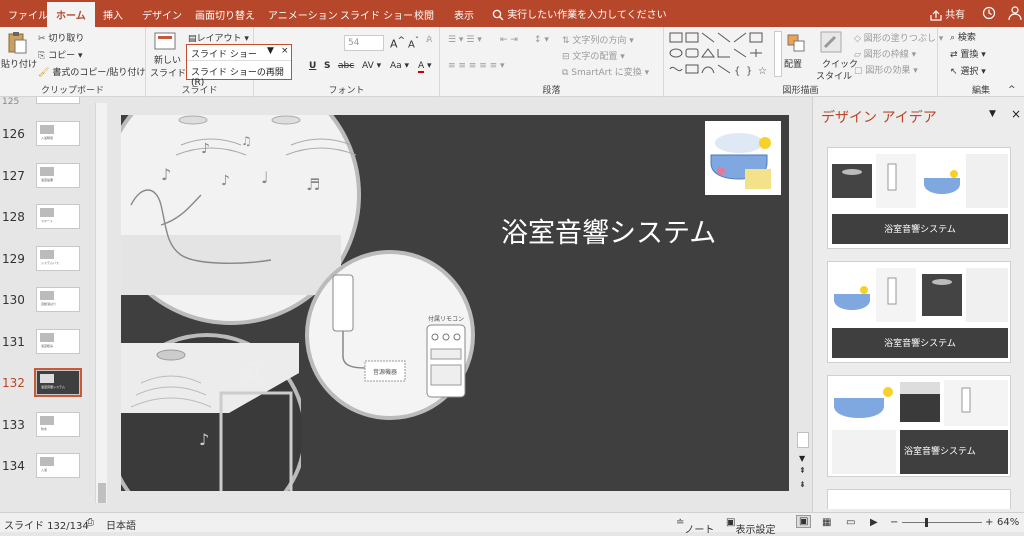 Image resolution: width=1024 pixels, height=536 pixels. I want to click on shrink-font-button: Aˇ, so click(413, 42).